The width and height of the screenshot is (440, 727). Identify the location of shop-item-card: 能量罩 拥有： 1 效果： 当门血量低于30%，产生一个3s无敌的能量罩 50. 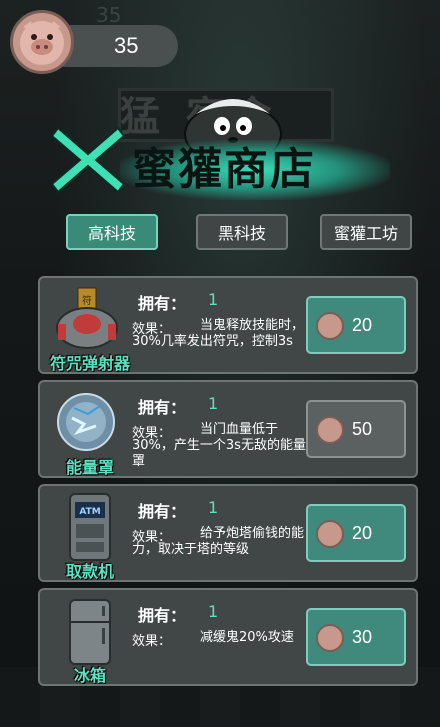
(228, 429).